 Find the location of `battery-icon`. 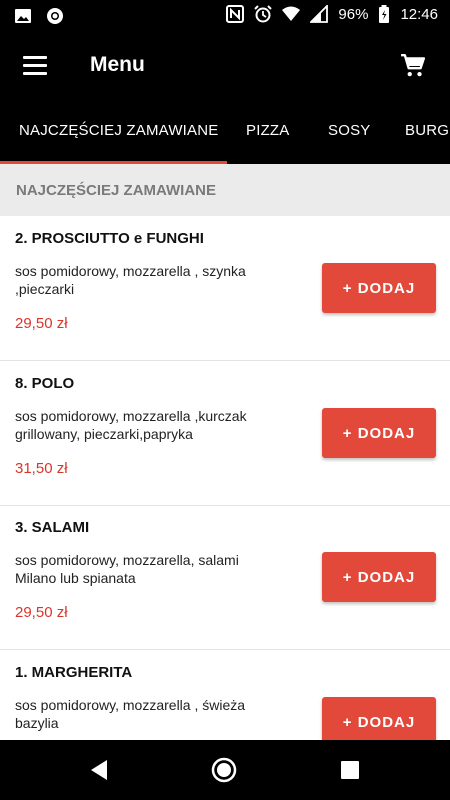

battery-icon is located at coordinates (384, 14).